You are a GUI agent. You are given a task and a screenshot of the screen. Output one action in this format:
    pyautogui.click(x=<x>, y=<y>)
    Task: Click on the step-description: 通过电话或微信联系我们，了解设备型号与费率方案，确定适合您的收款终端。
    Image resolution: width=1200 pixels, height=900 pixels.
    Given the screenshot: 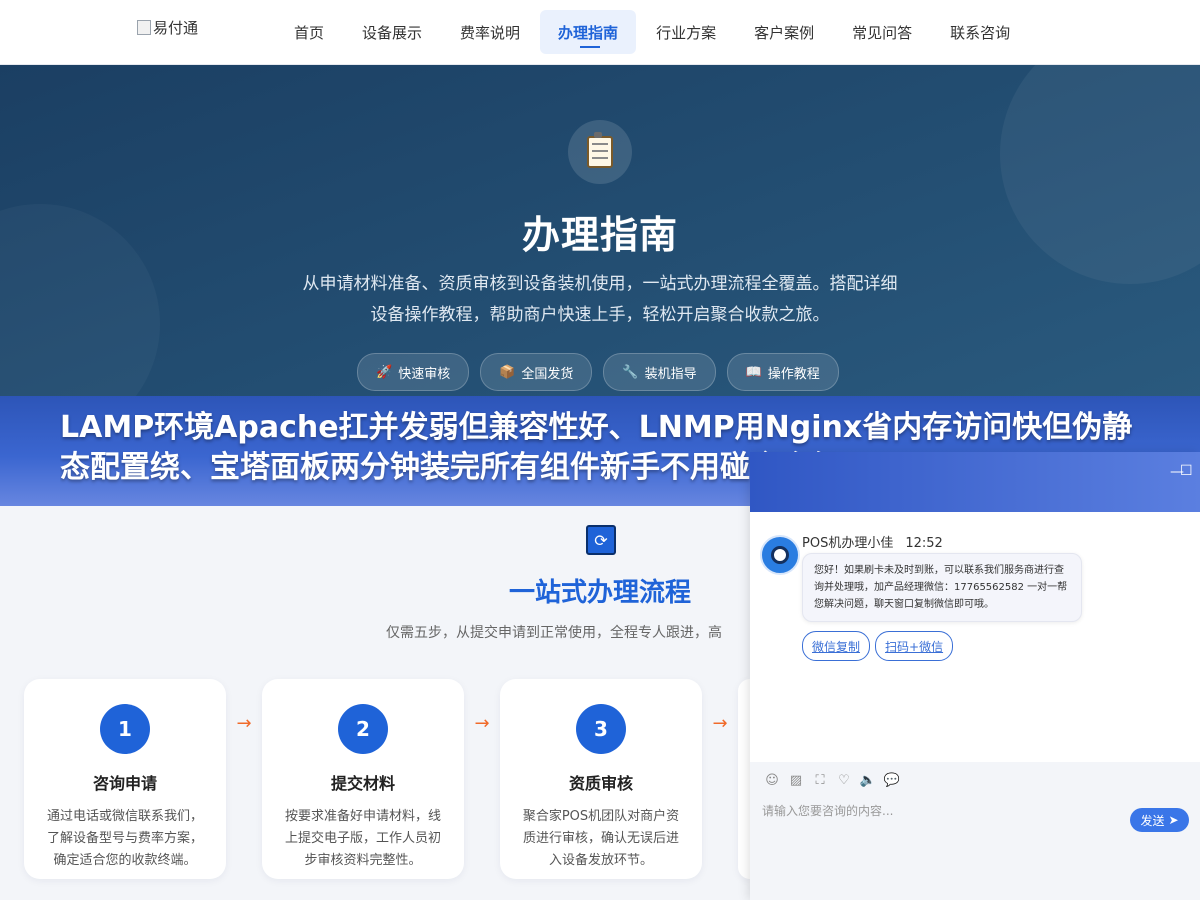 What is the action you would take?
    pyautogui.click(x=124, y=838)
    